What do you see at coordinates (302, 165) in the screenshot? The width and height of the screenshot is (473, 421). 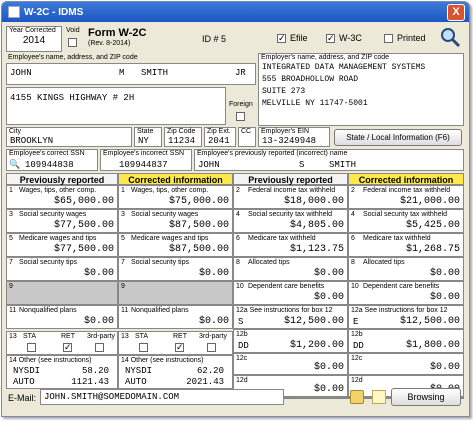 I see `previous-middle-initial: S` at bounding box center [302, 165].